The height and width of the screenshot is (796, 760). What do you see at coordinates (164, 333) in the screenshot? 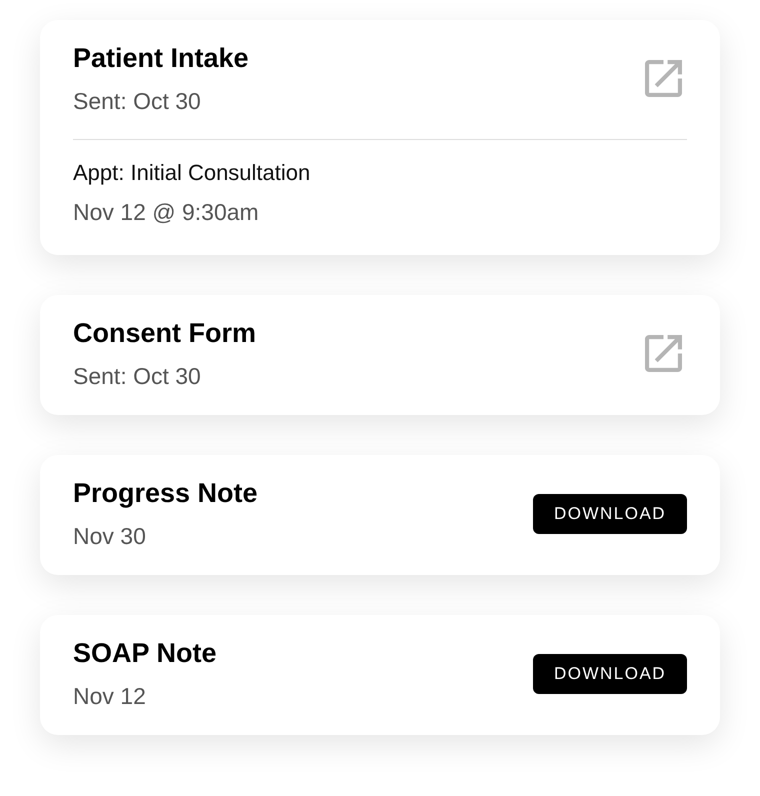
I see `card-title: Consent Form` at bounding box center [164, 333].